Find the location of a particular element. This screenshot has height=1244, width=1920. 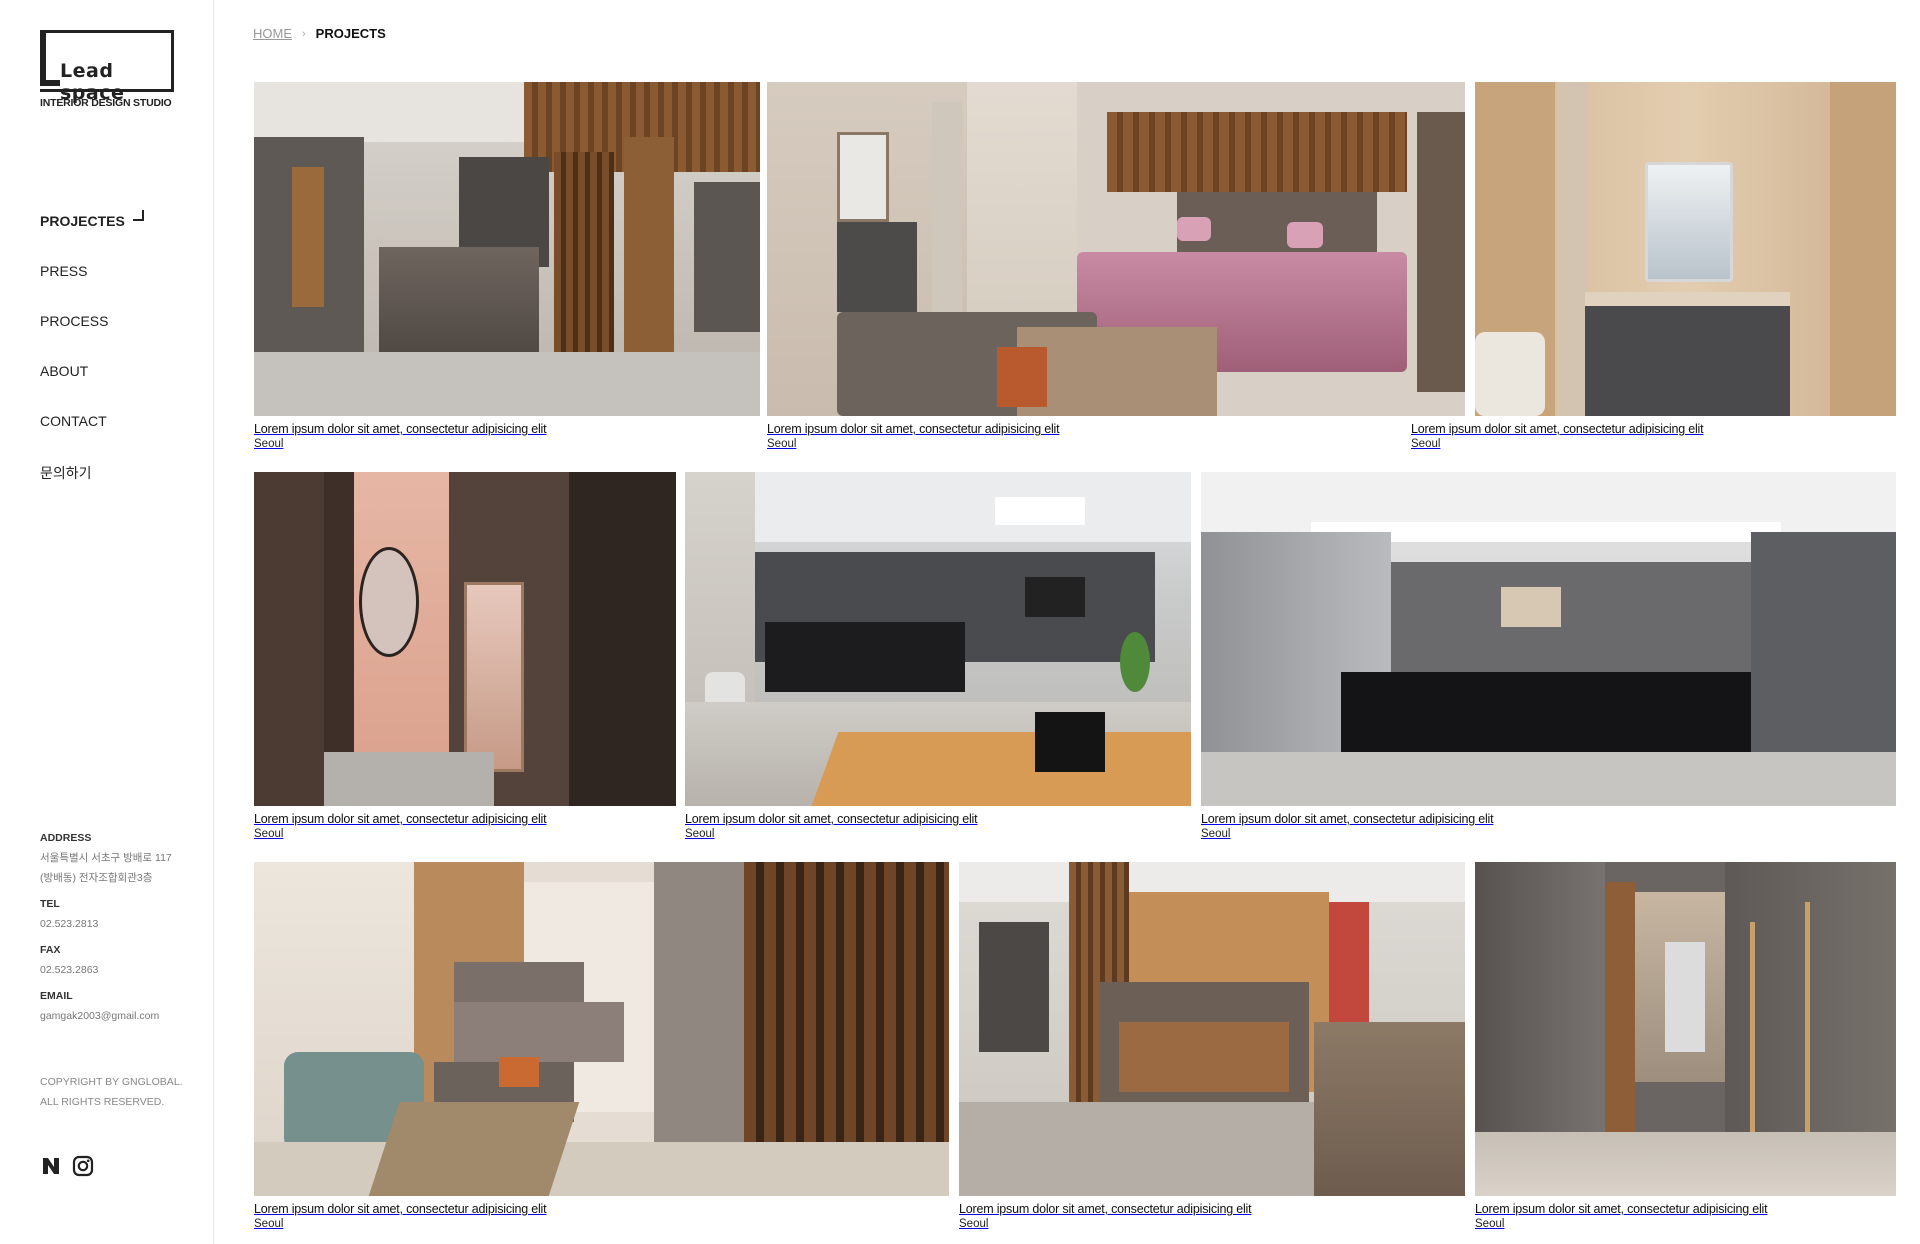

fax-label: FAX is located at coordinates (50, 950).